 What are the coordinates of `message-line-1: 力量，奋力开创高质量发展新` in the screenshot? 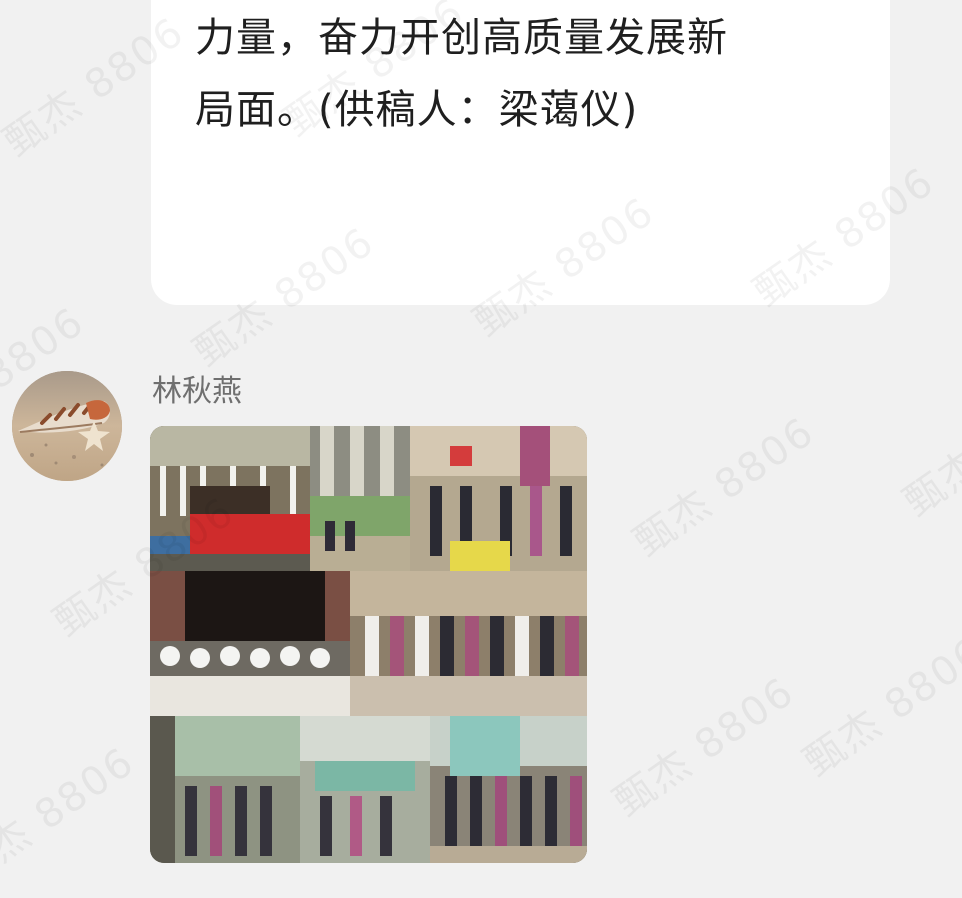 It's located at (461, 38).